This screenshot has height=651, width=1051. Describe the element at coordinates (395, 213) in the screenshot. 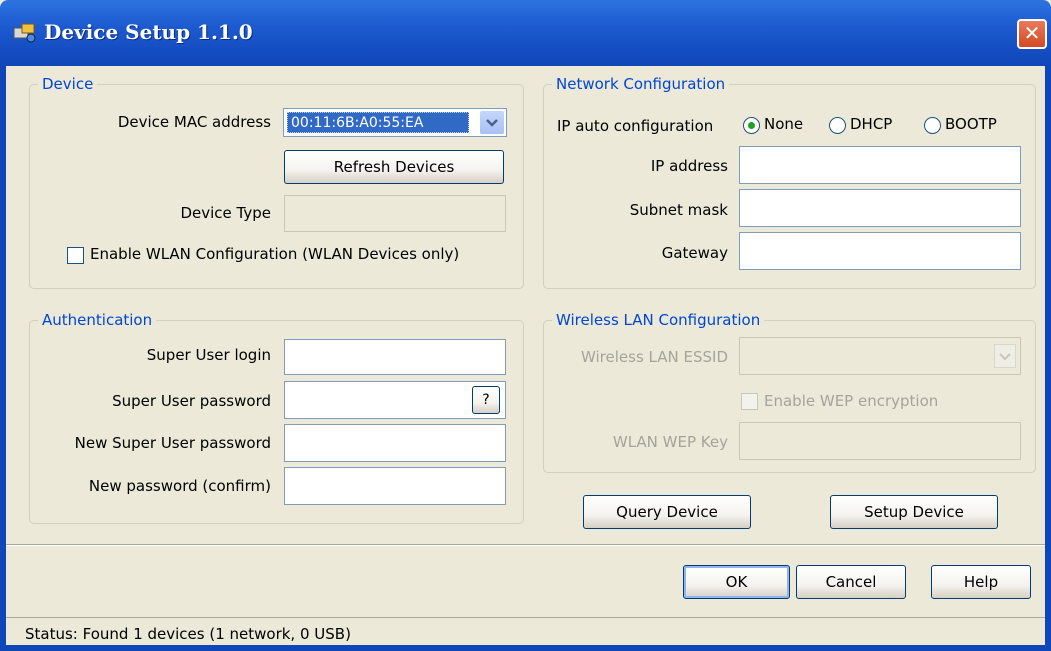

I see `device-type-field` at that location.